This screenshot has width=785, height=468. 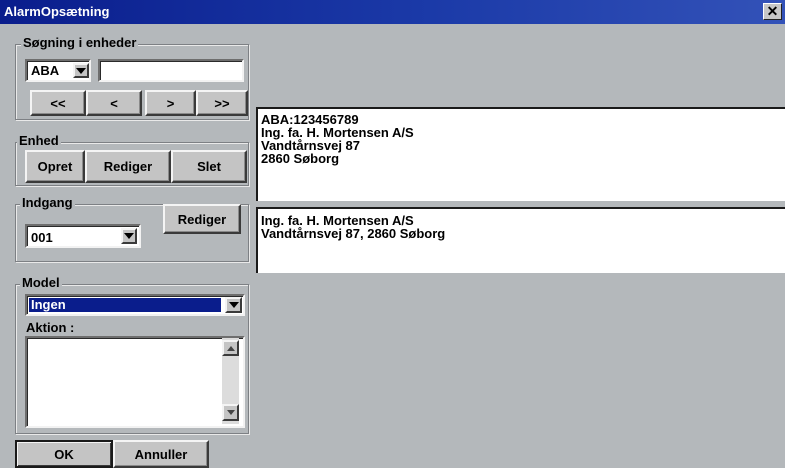 I want to click on action-textarea, so click(x=135, y=382).